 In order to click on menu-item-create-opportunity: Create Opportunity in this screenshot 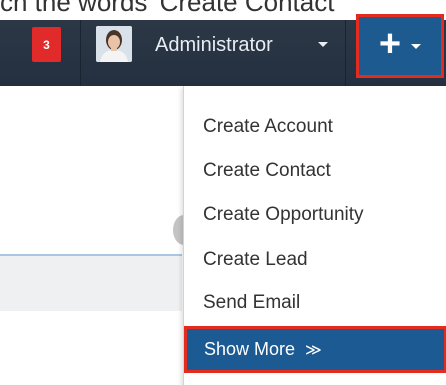, I will do `click(283, 215)`.